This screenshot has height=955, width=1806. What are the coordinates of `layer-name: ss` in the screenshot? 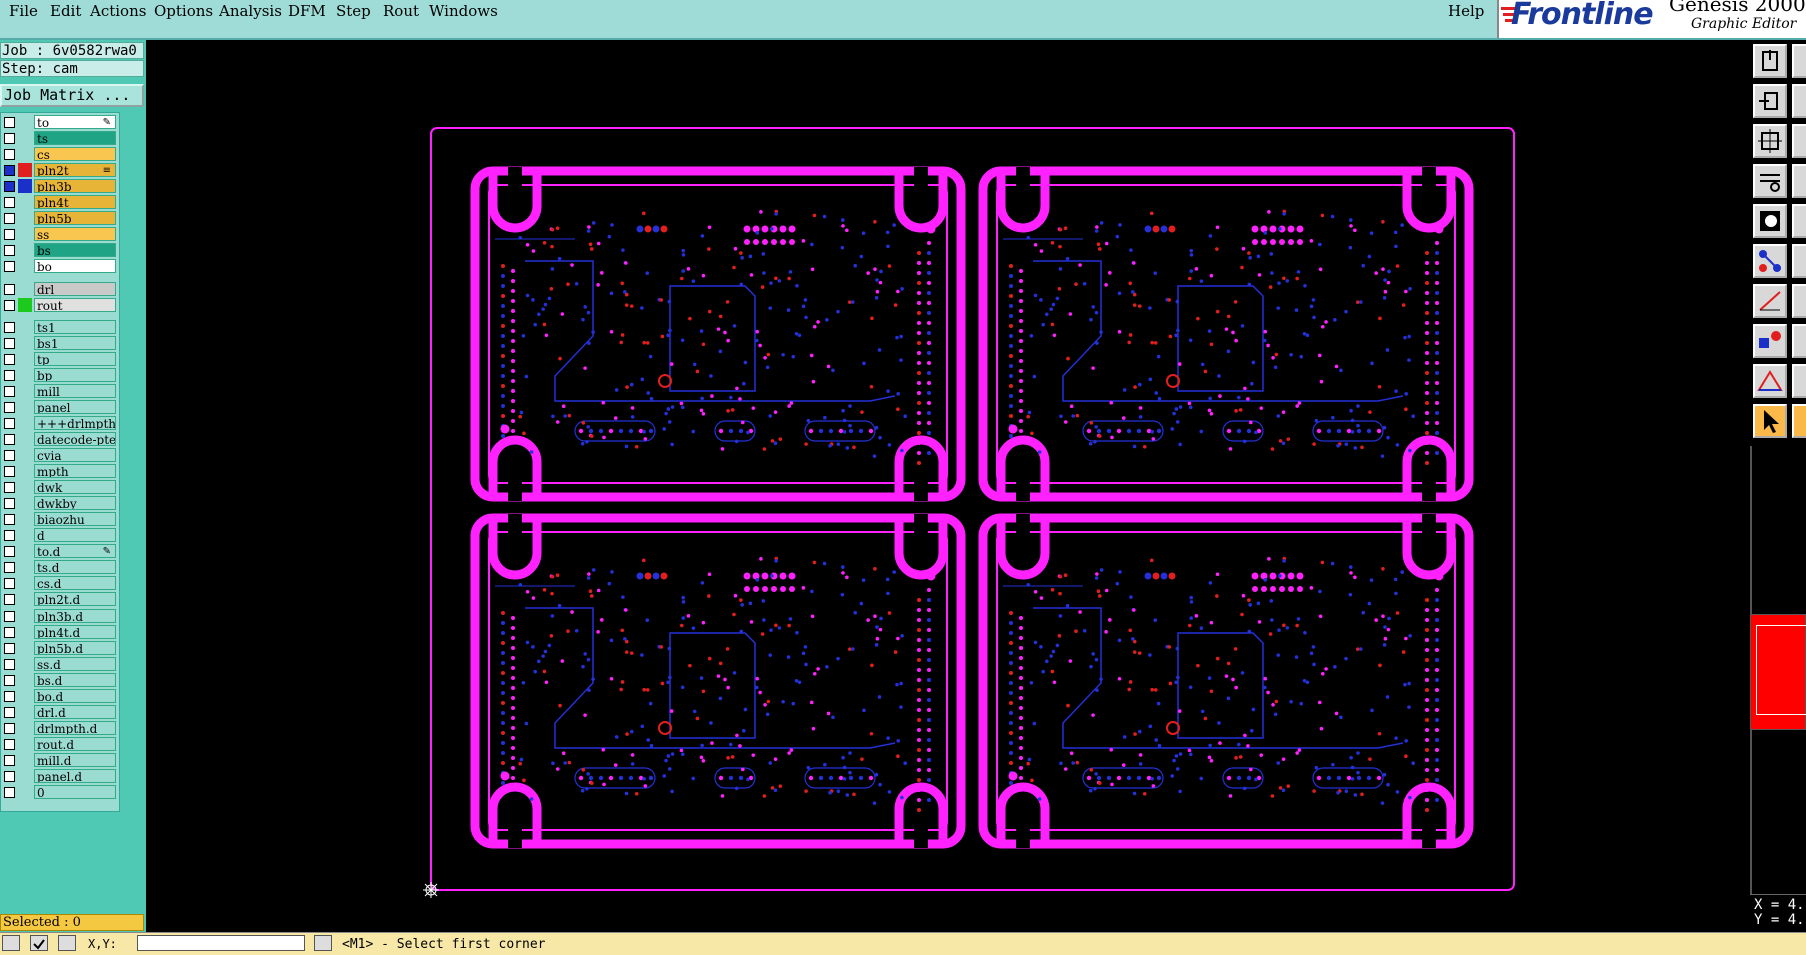 It's located at (75, 234).